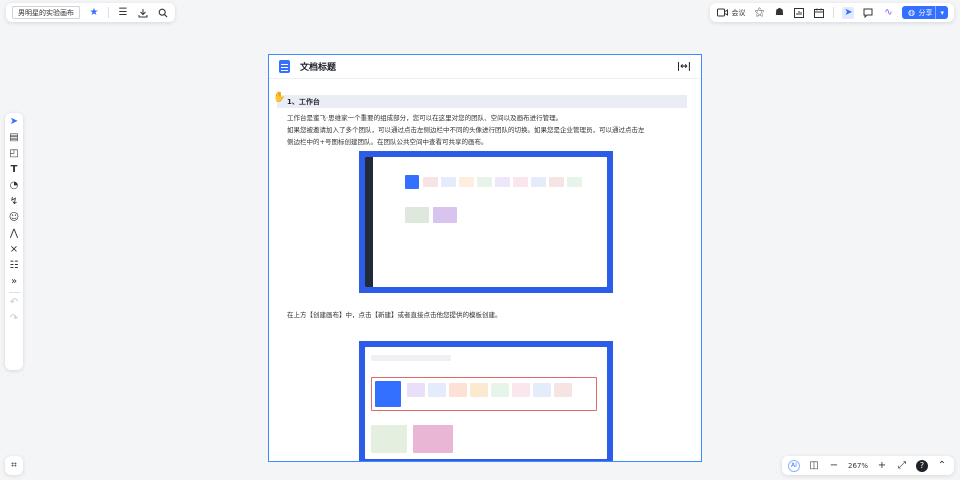 This screenshot has height=480, width=960. What do you see at coordinates (942, 466) in the screenshot?
I see `collapse-icon: ⌃` at bounding box center [942, 466].